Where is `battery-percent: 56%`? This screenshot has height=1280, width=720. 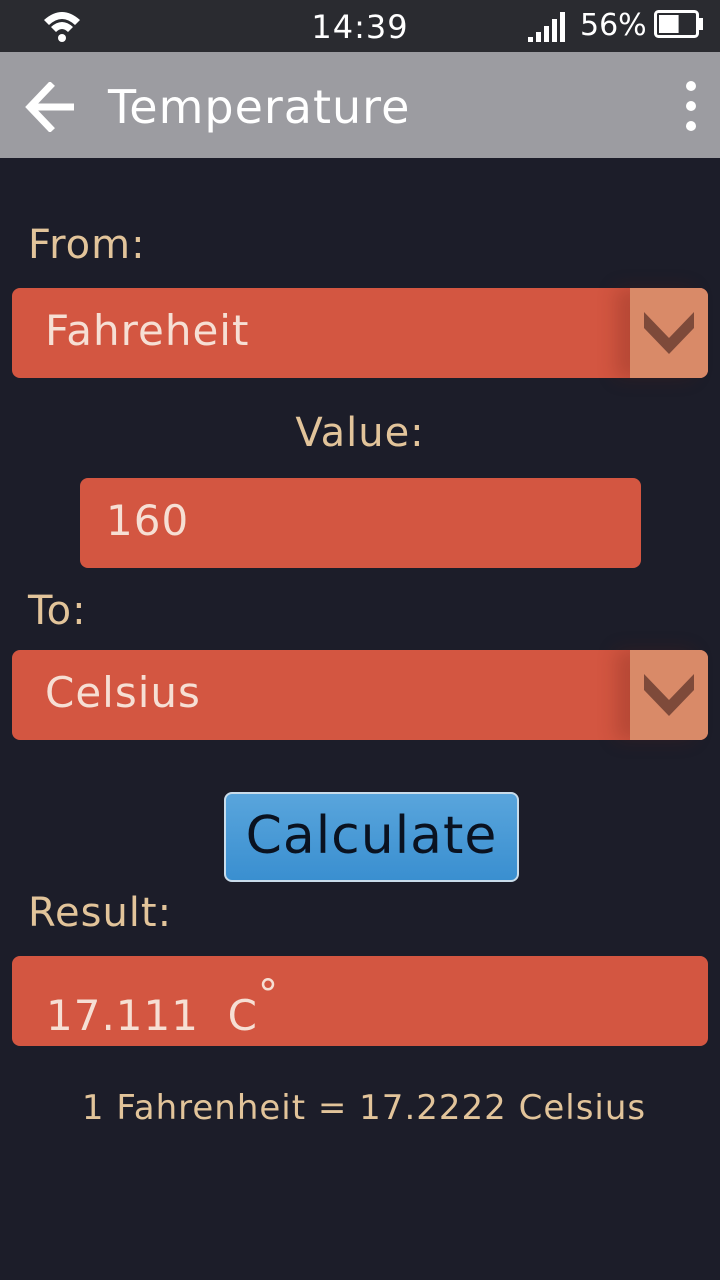
battery-percent: 56% is located at coordinates (613, 25).